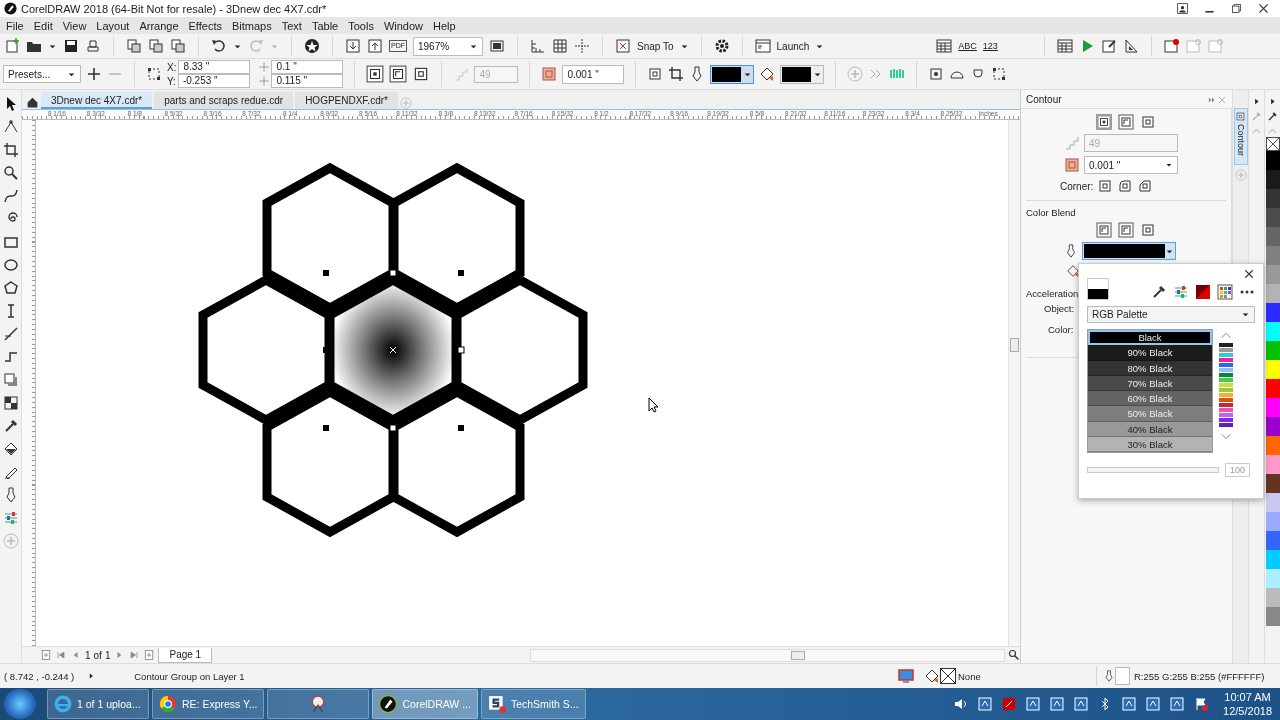  I want to click on cursor-coordinates: ( 8.742 , -0.244 ), so click(39, 676).